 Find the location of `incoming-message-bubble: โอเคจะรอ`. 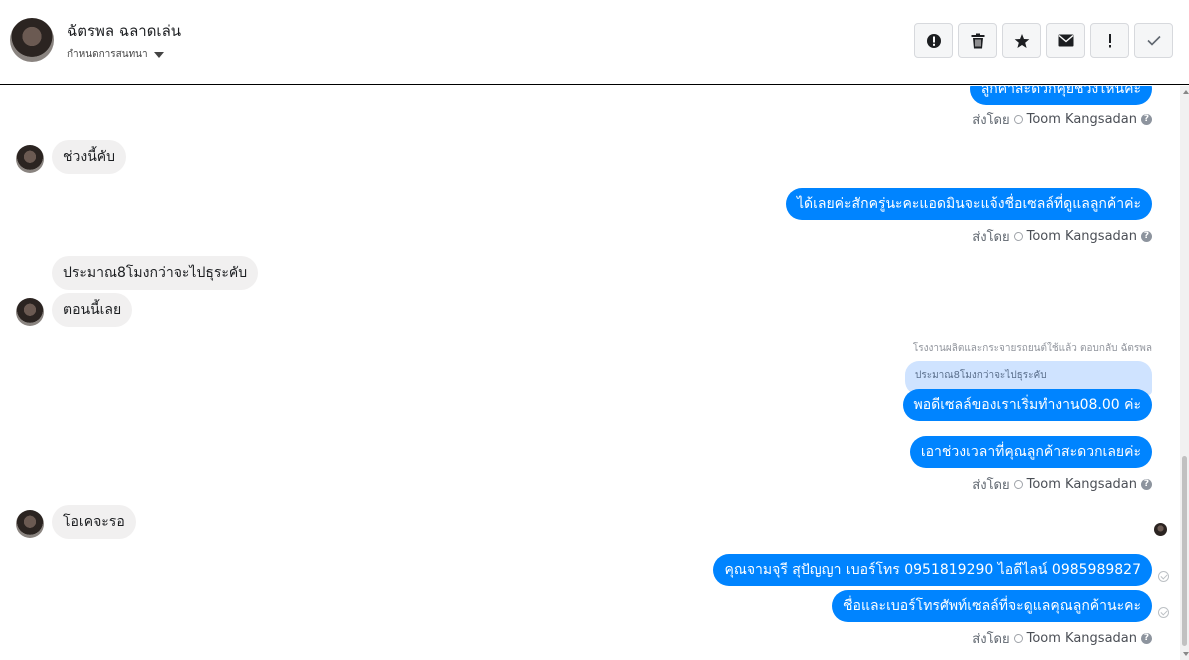

incoming-message-bubble: โอเคจะรอ is located at coordinates (94, 522).